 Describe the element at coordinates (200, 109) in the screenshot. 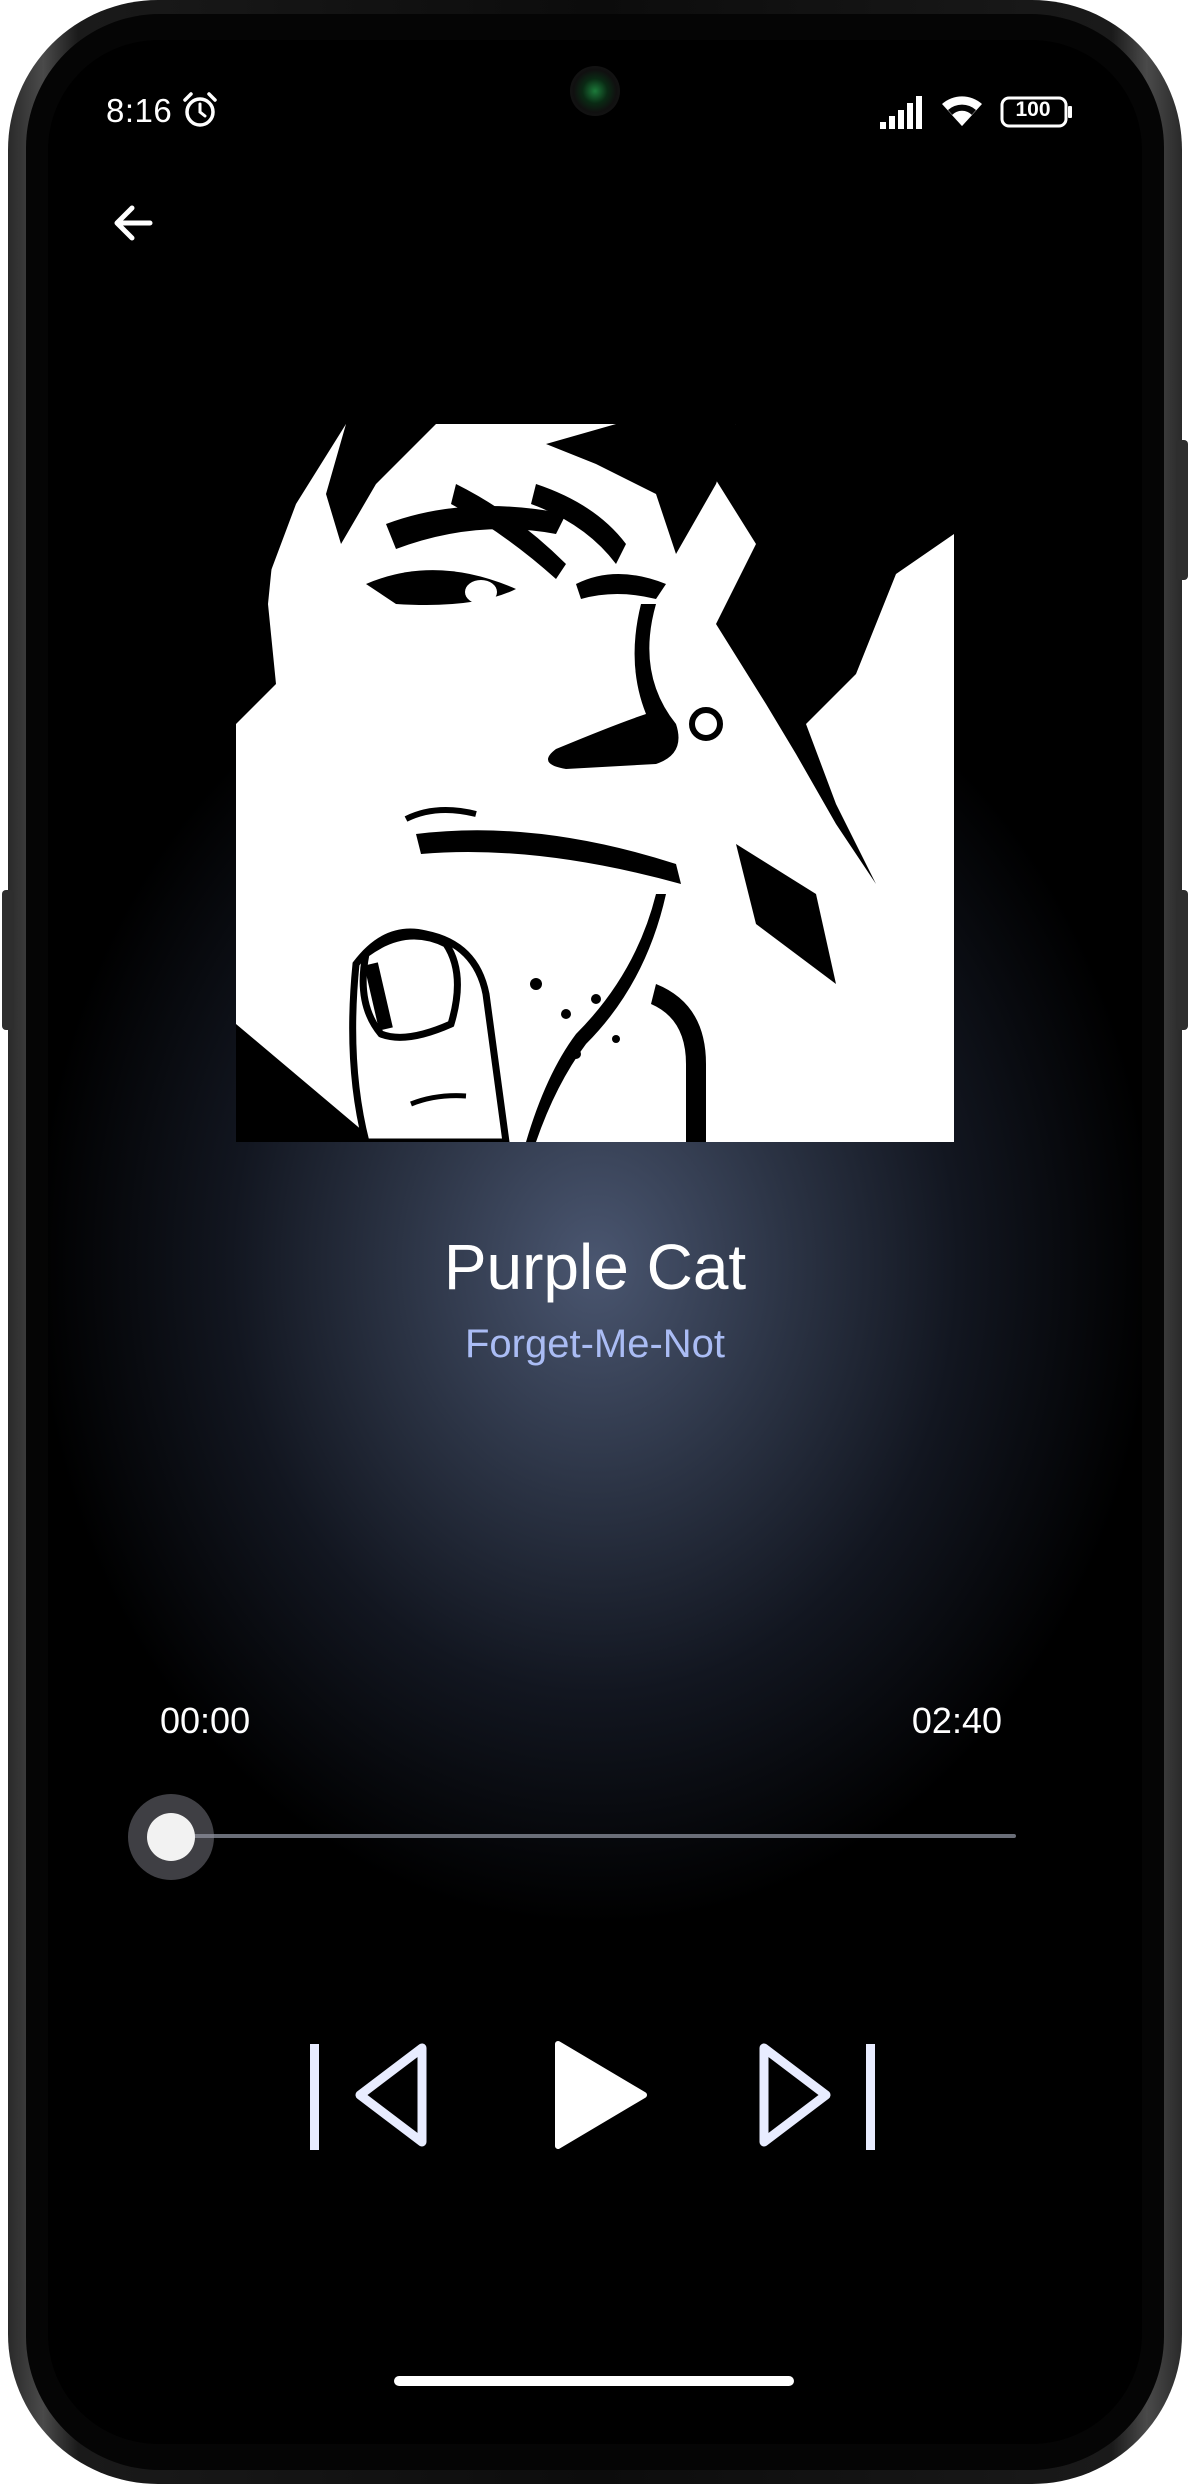

I see `alarm-icon` at that location.